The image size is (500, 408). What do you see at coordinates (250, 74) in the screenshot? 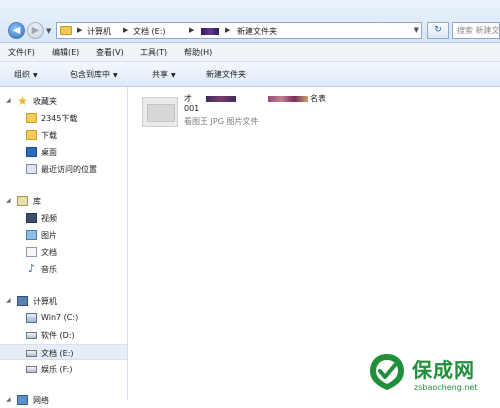
I see `command-bar: 组织 ▼ 包含到库中 ▼ 共享 ▼ 新建文件夹` at bounding box center [250, 74].